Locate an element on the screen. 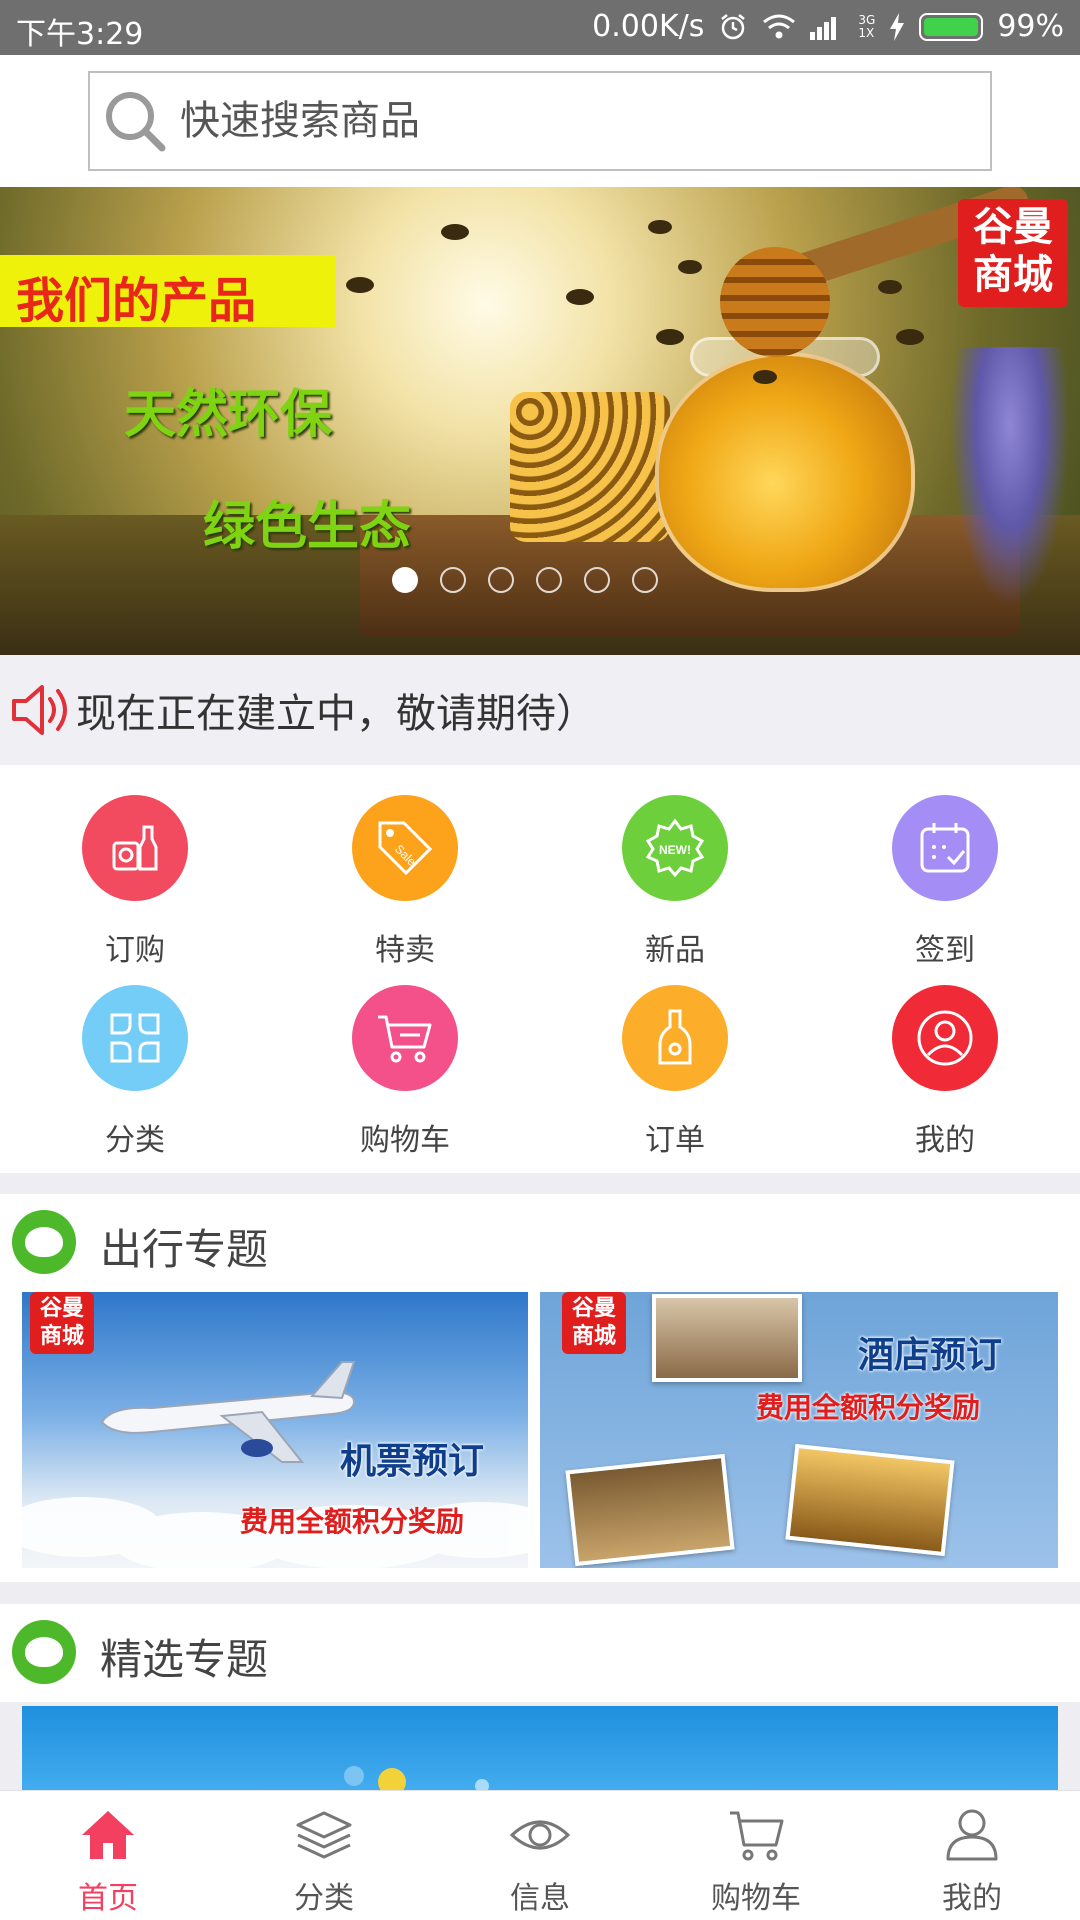  status-indicators: 0.00K/s 3G 1X 99% is located at coordinates (828, 26).